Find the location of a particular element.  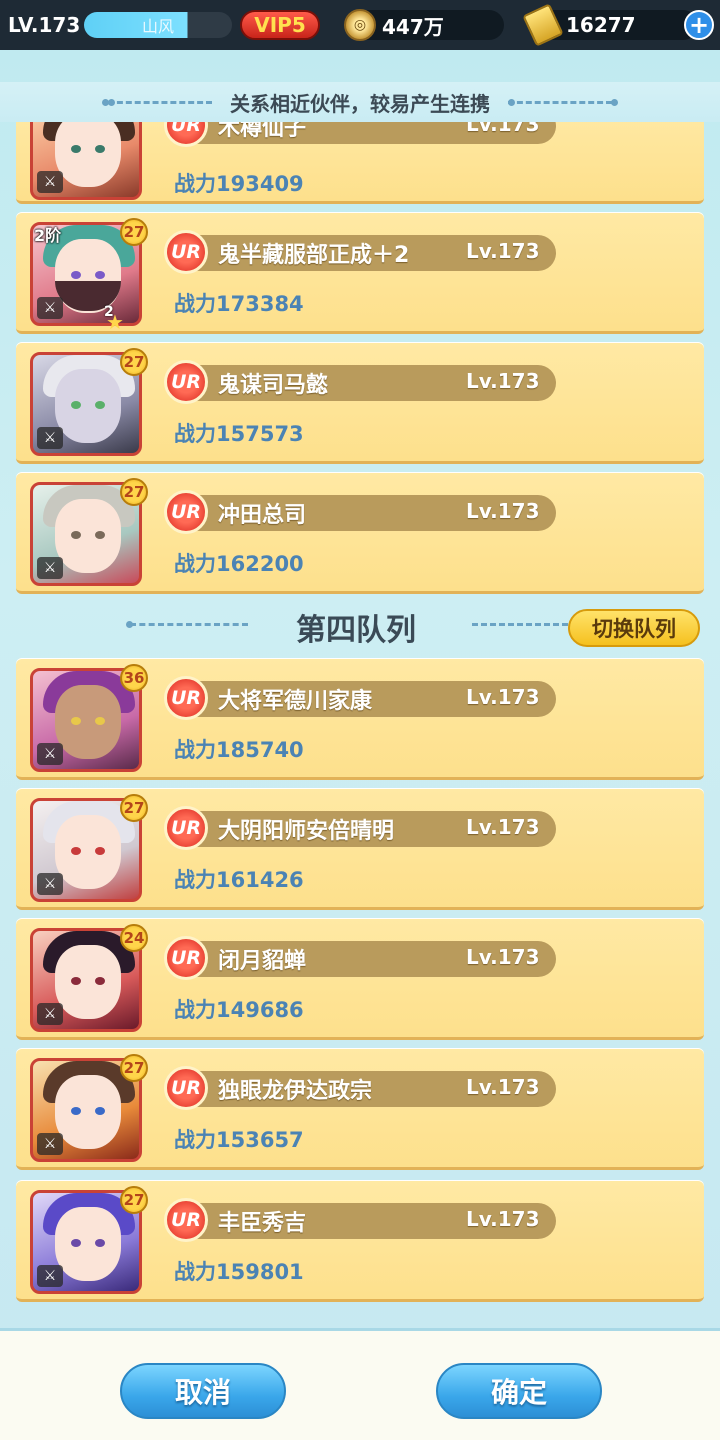

coin-amount: 447万 is located at coordinates (413, 26).